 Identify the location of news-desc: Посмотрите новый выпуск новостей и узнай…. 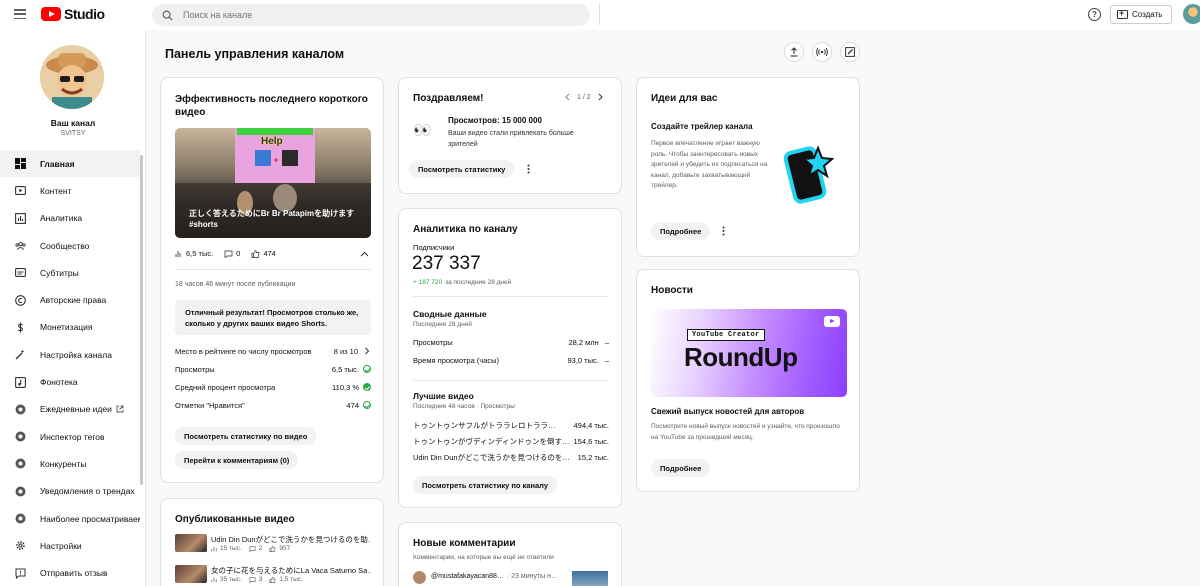
(745, 432).